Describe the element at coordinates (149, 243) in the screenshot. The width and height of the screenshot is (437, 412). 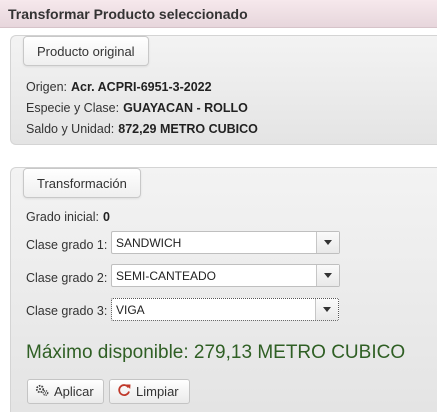
I see `clase-grado-1-value: SANDWICH` at that location.